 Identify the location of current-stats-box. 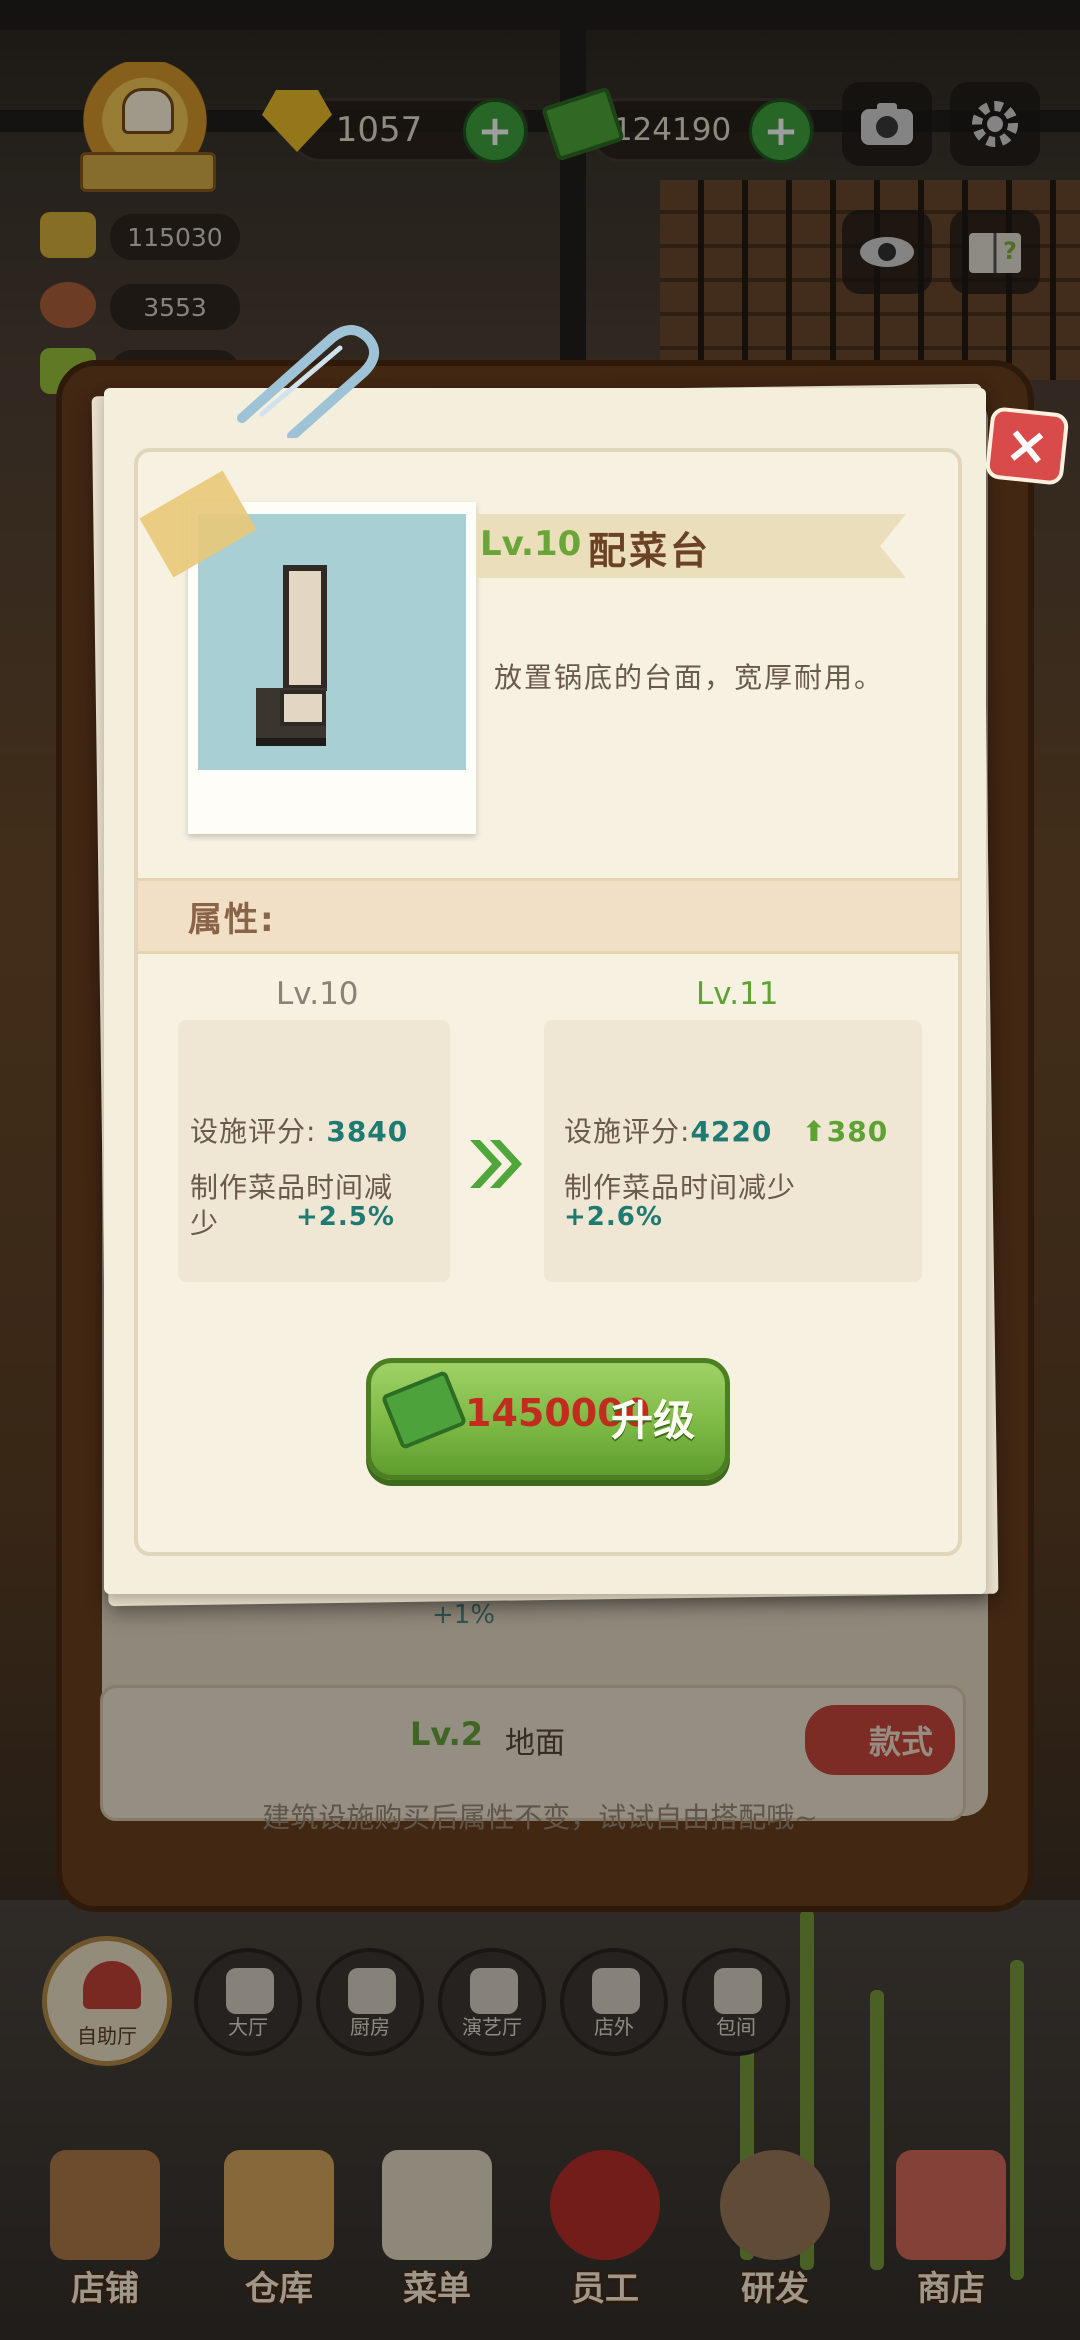
(314, 1151).